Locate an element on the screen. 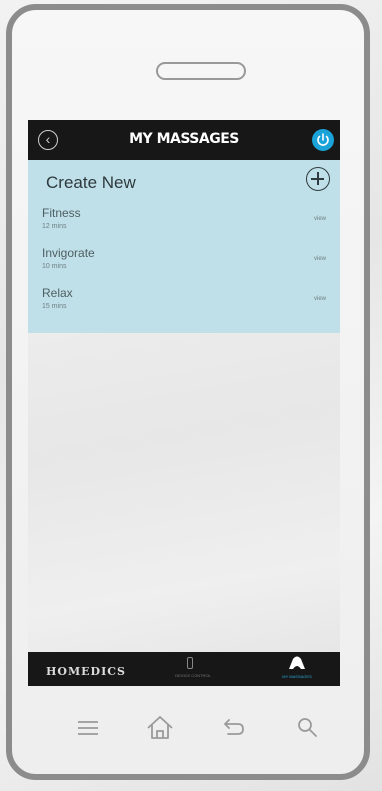 This screenshot has width=382, height=791. power-button is located at coordinates (323, 140).